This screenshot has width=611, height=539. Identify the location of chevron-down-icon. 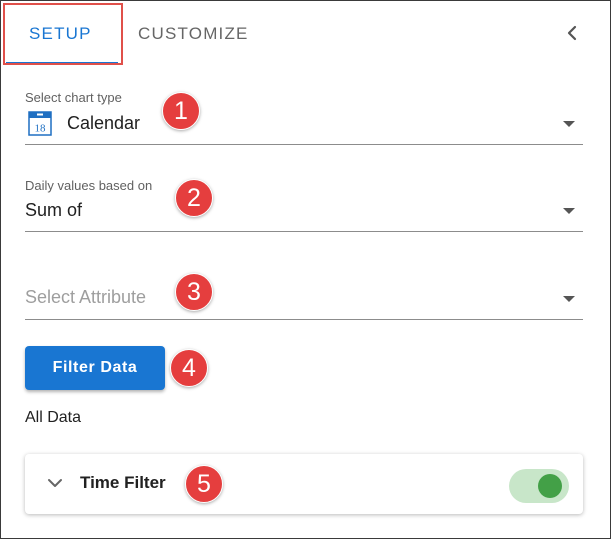
(55, 483).